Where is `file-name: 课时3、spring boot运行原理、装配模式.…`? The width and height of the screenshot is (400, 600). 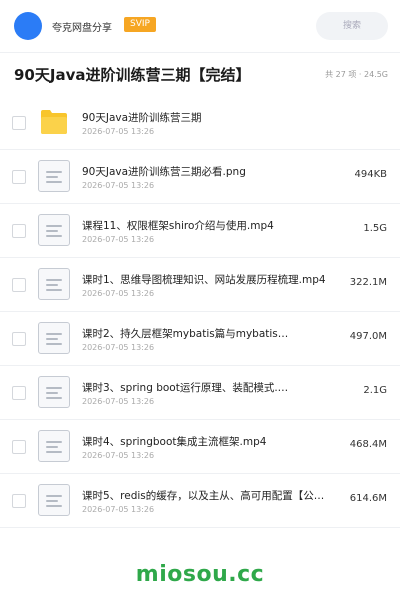 file-name: 课时3、spring boot运行原理、装配模式.… is located at coordinates (185, 388).